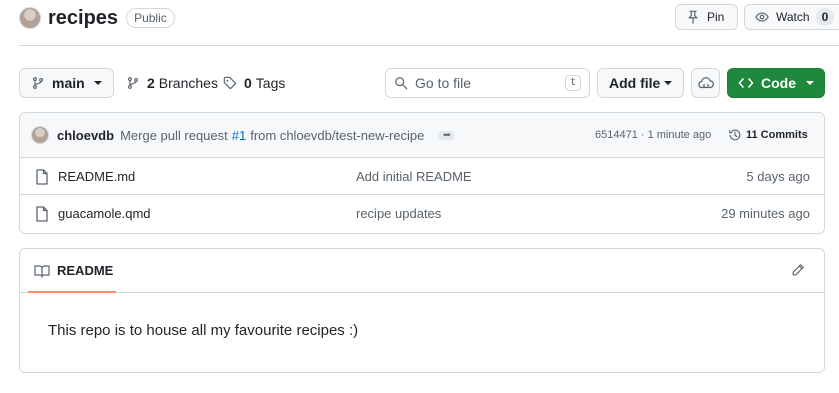  I want to click on watch-label: Watch, so click(793, 17).